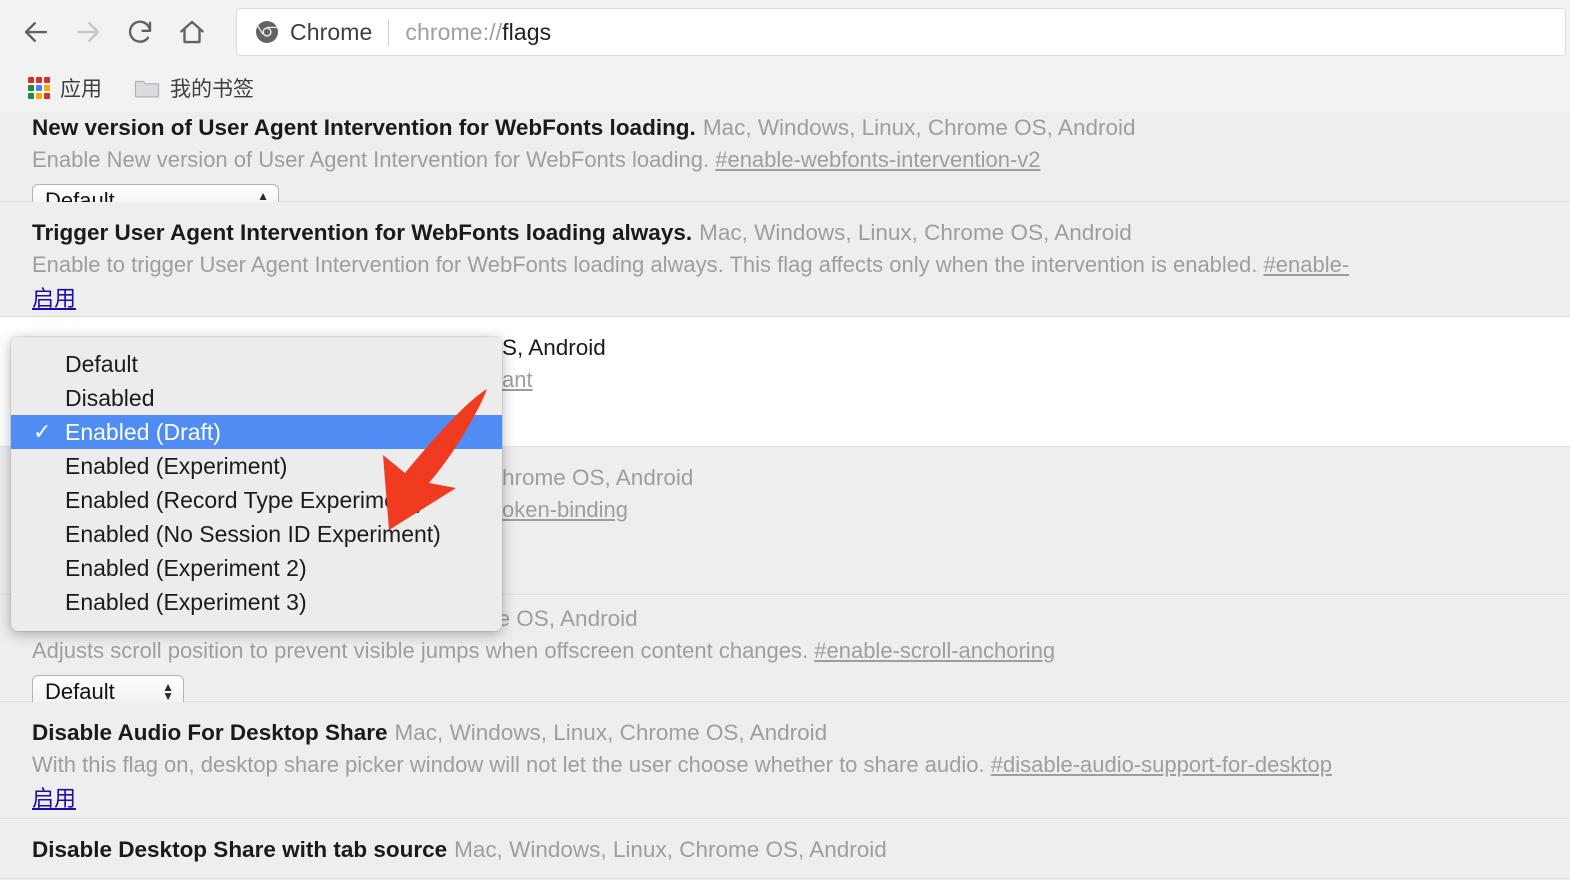  What do you see at coordinates (331, 31) in the screenshot?
I see `omnibox-site-label: Chrome` at bounding box center [331, 31].